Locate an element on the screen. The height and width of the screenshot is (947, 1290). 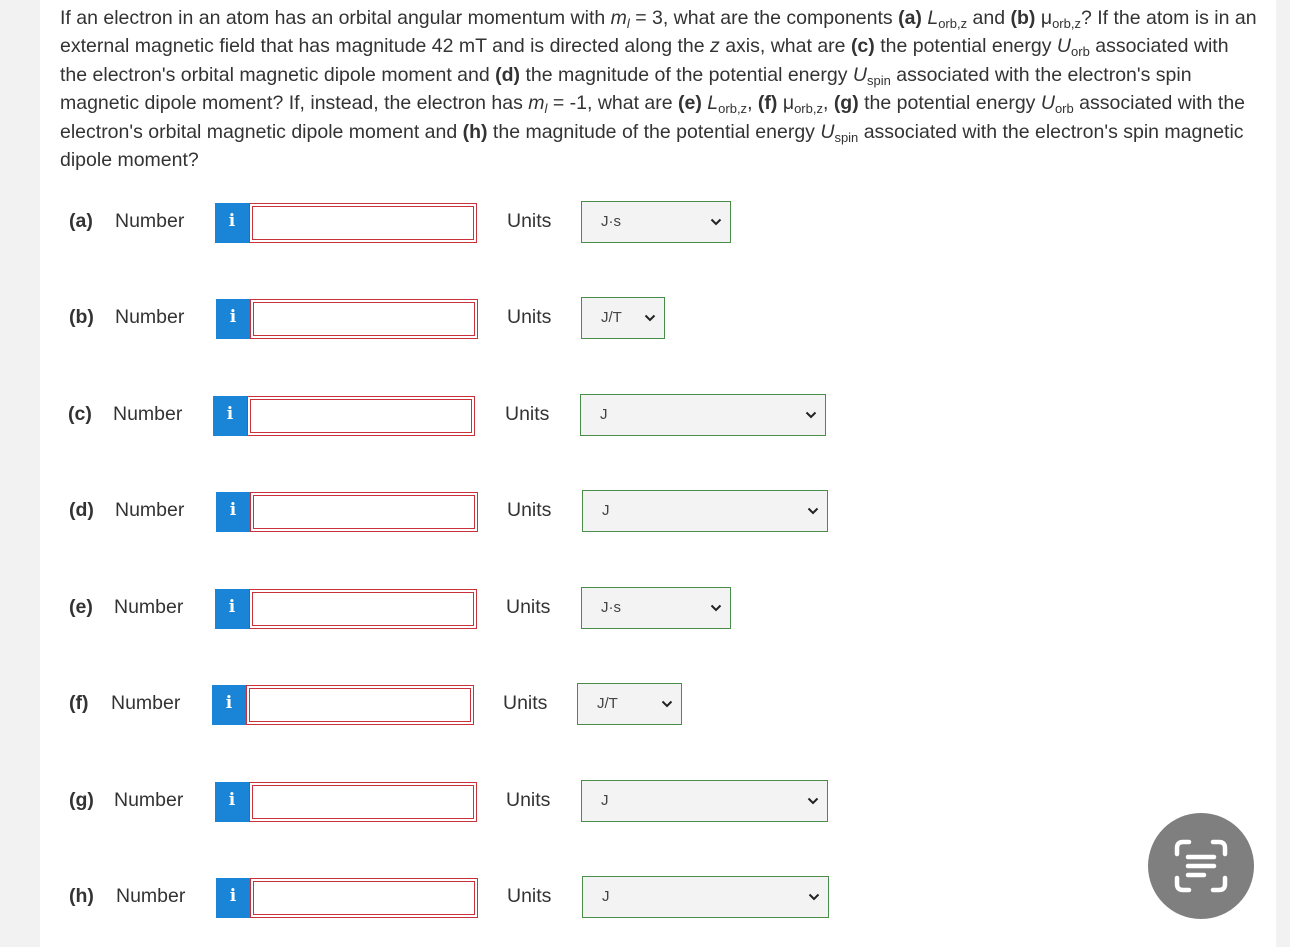
part-label: (d) is located at coordinates (81, 510).